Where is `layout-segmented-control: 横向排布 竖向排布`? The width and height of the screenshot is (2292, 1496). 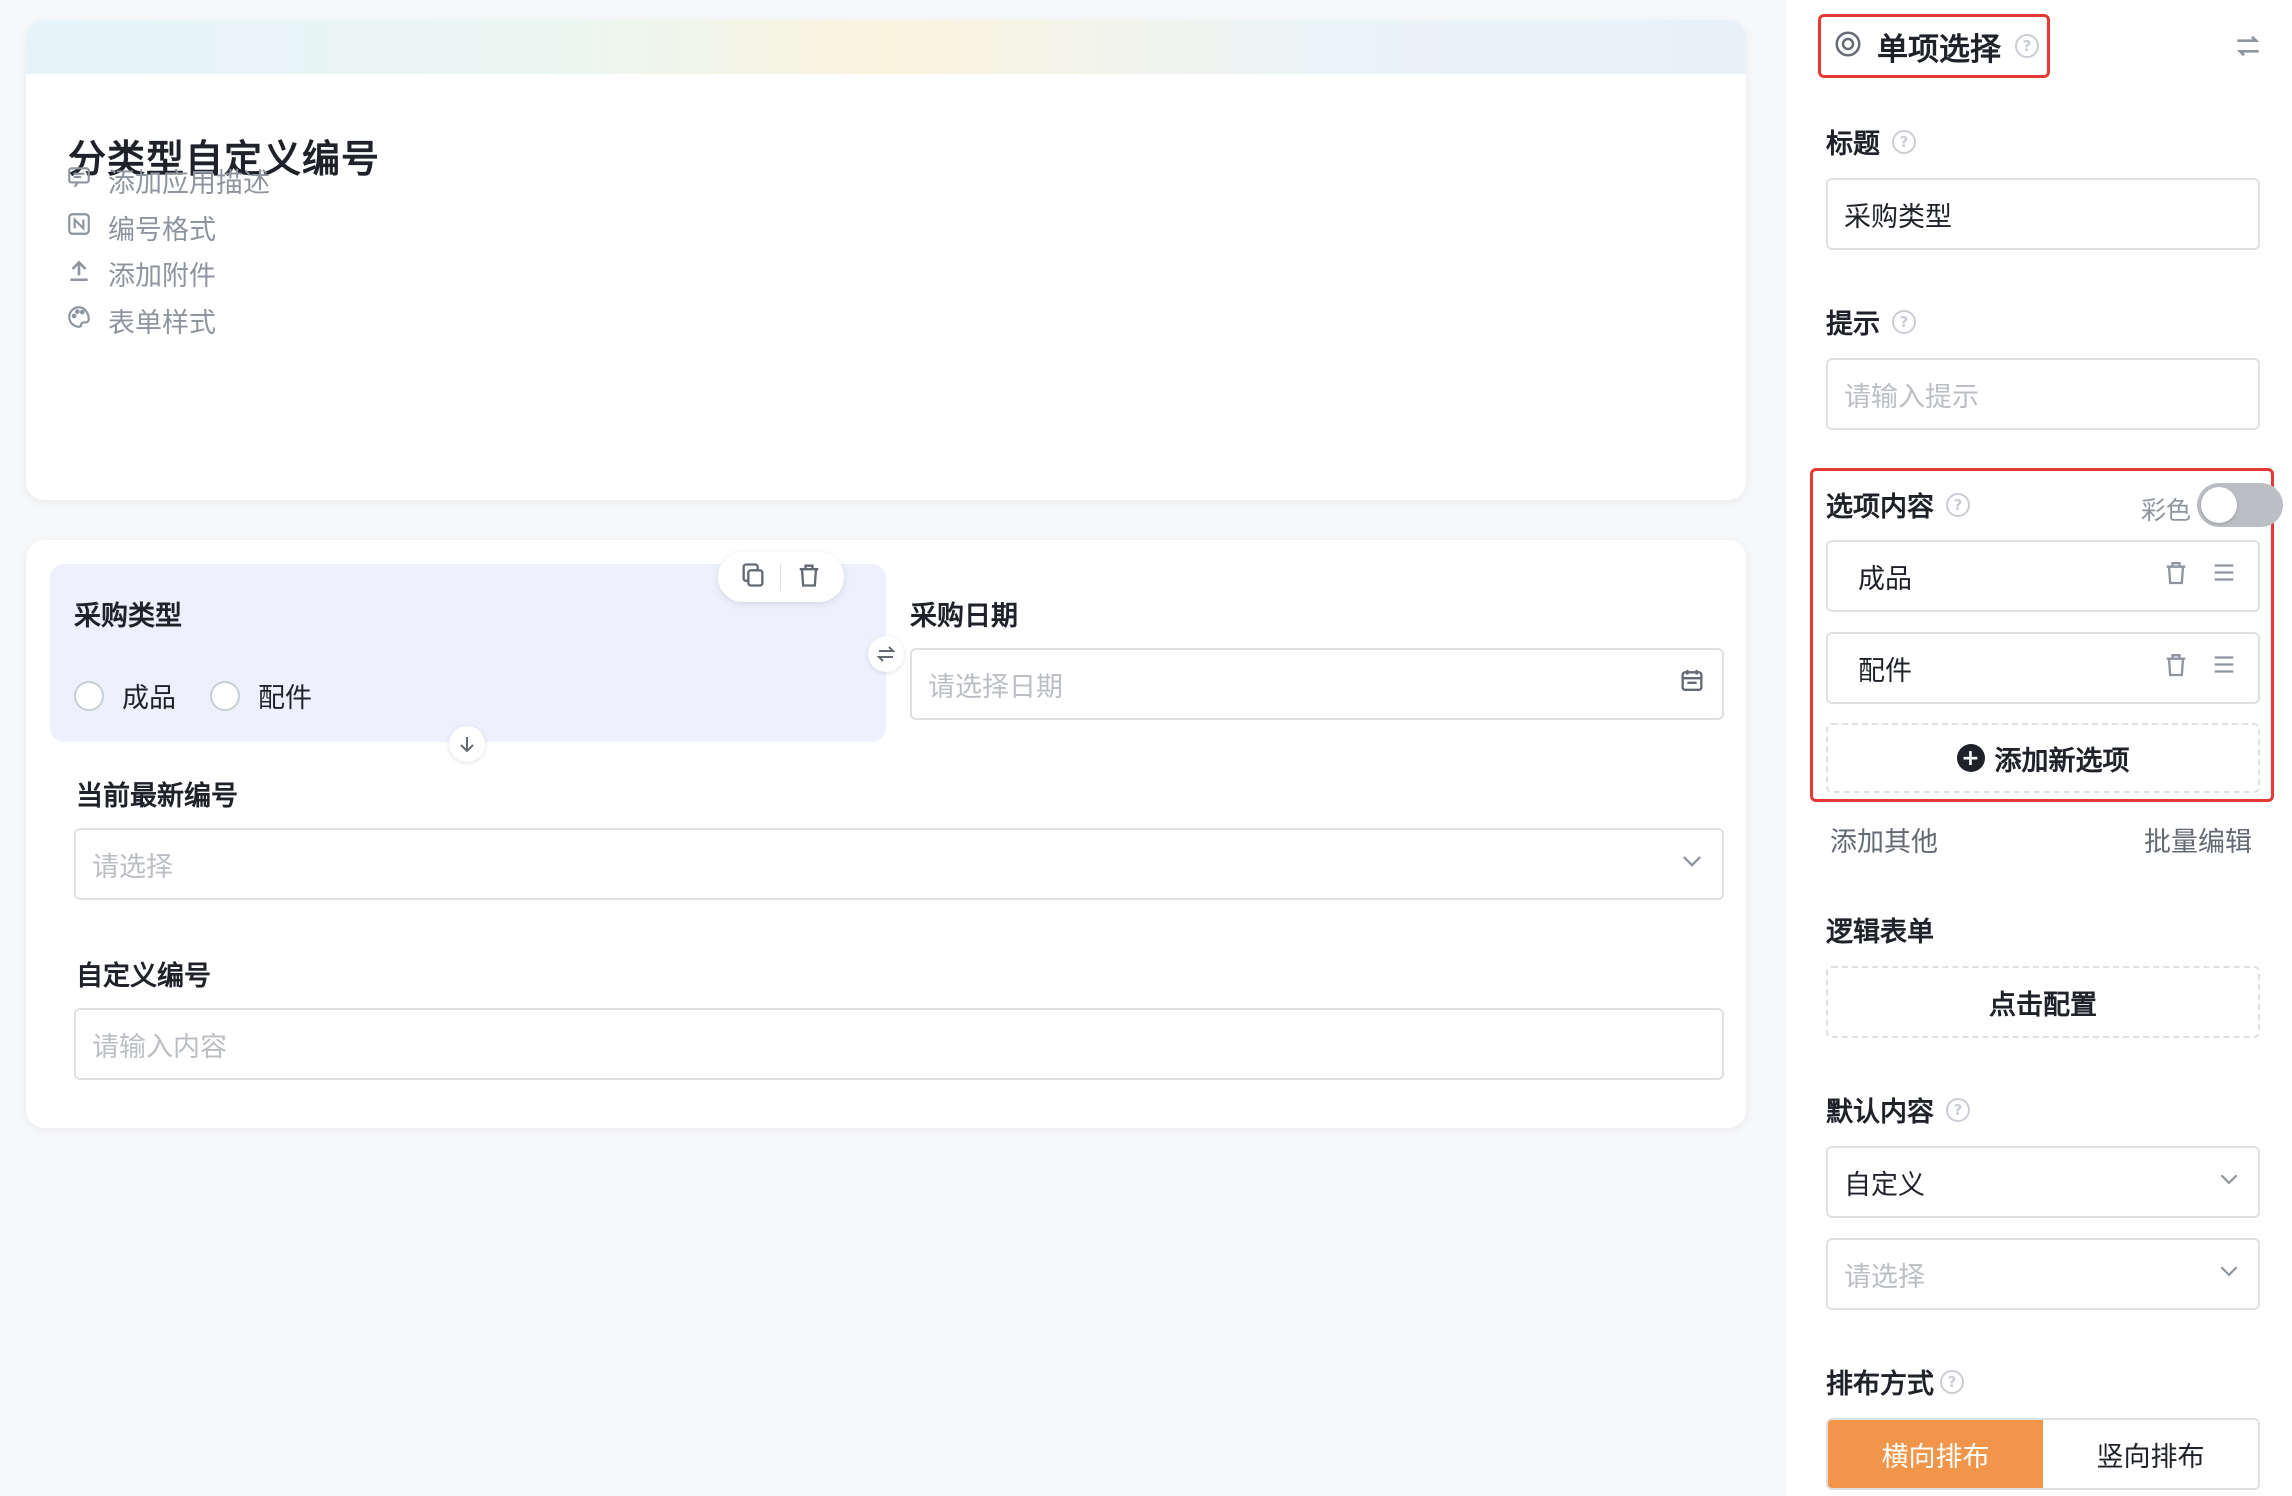 layout-segmented-control: 横向排布 竖向排布 is located at coordinates (2043, 1454).